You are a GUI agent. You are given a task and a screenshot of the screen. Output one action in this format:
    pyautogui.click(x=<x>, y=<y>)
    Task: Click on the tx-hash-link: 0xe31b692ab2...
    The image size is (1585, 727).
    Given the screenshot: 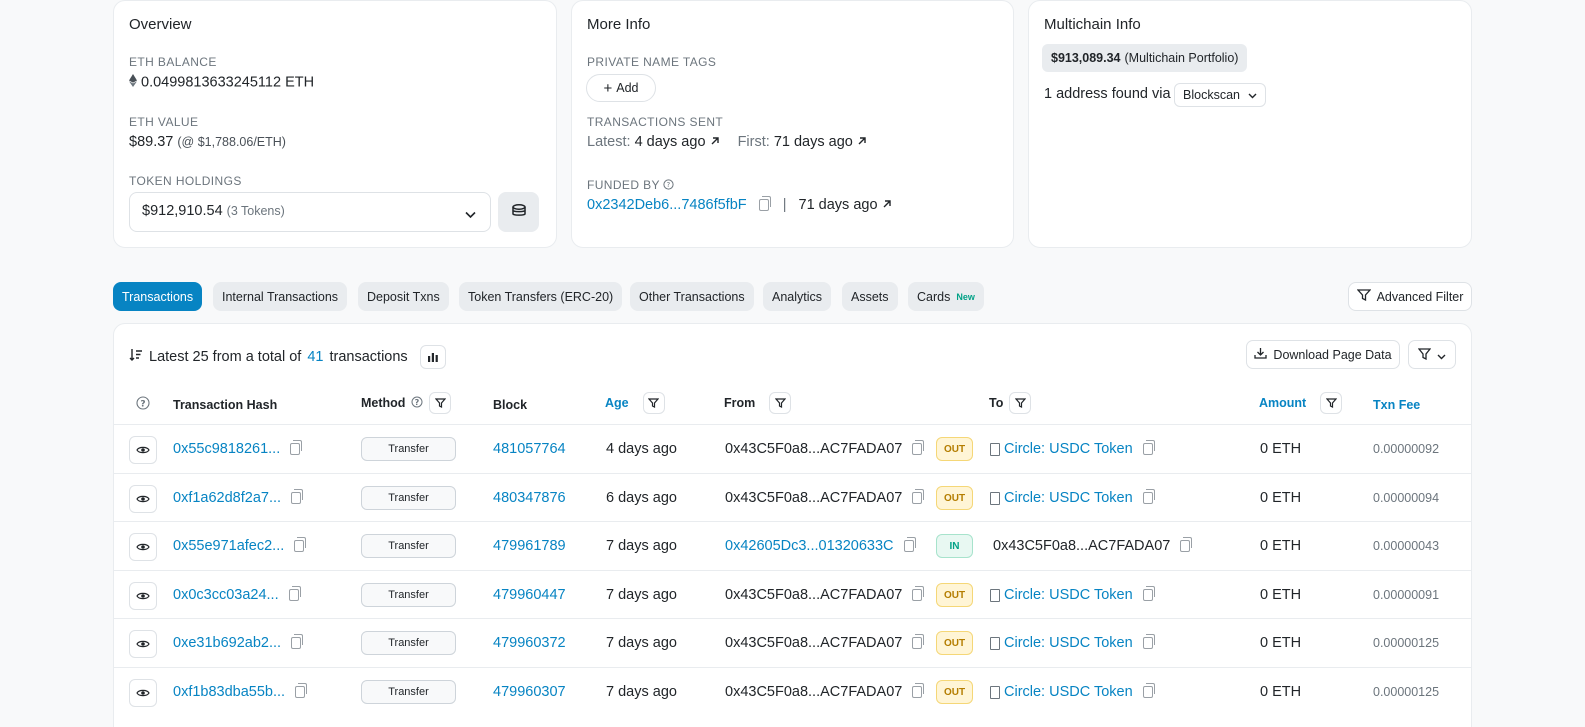 What is the action you would take?
    pyautogui.click(x=227, y=643)
    